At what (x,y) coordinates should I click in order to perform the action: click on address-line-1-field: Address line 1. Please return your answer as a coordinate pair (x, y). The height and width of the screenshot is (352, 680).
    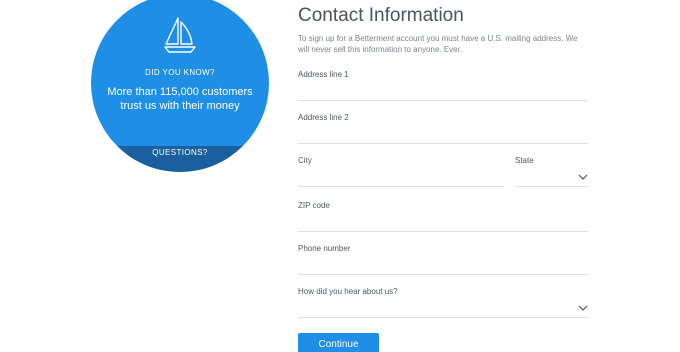
    Looking at the image, I should click on (443, 85).